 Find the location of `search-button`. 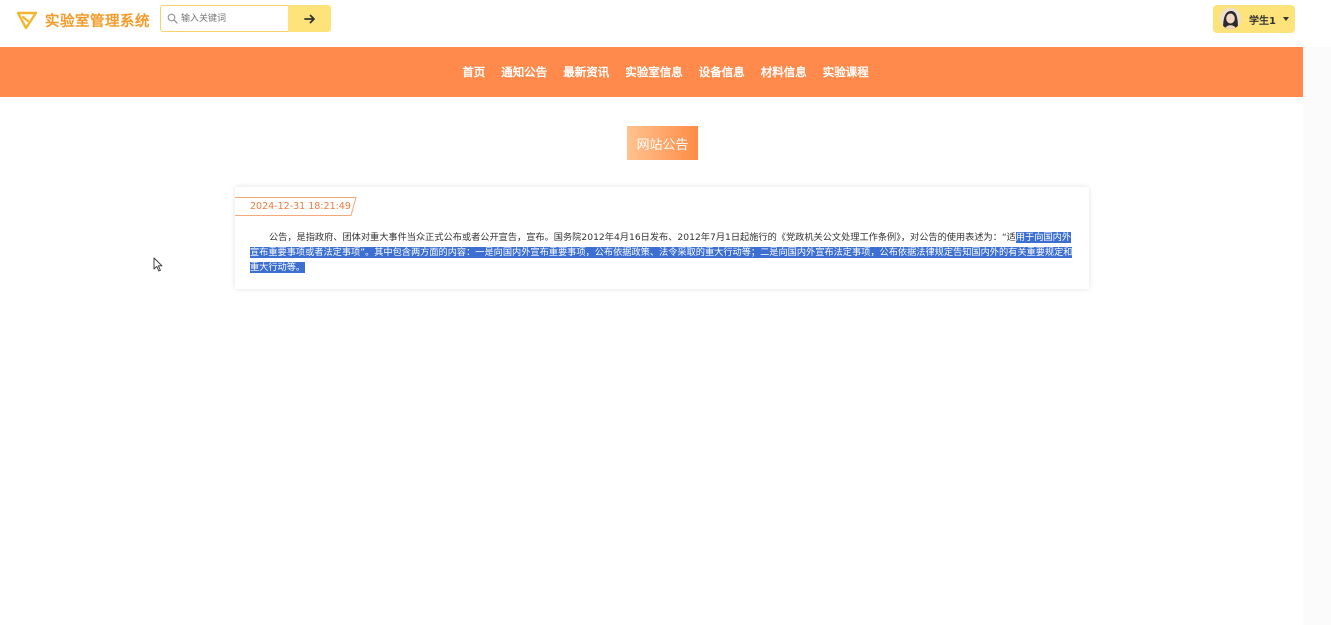

search-button is located at coordinates (309, 18).